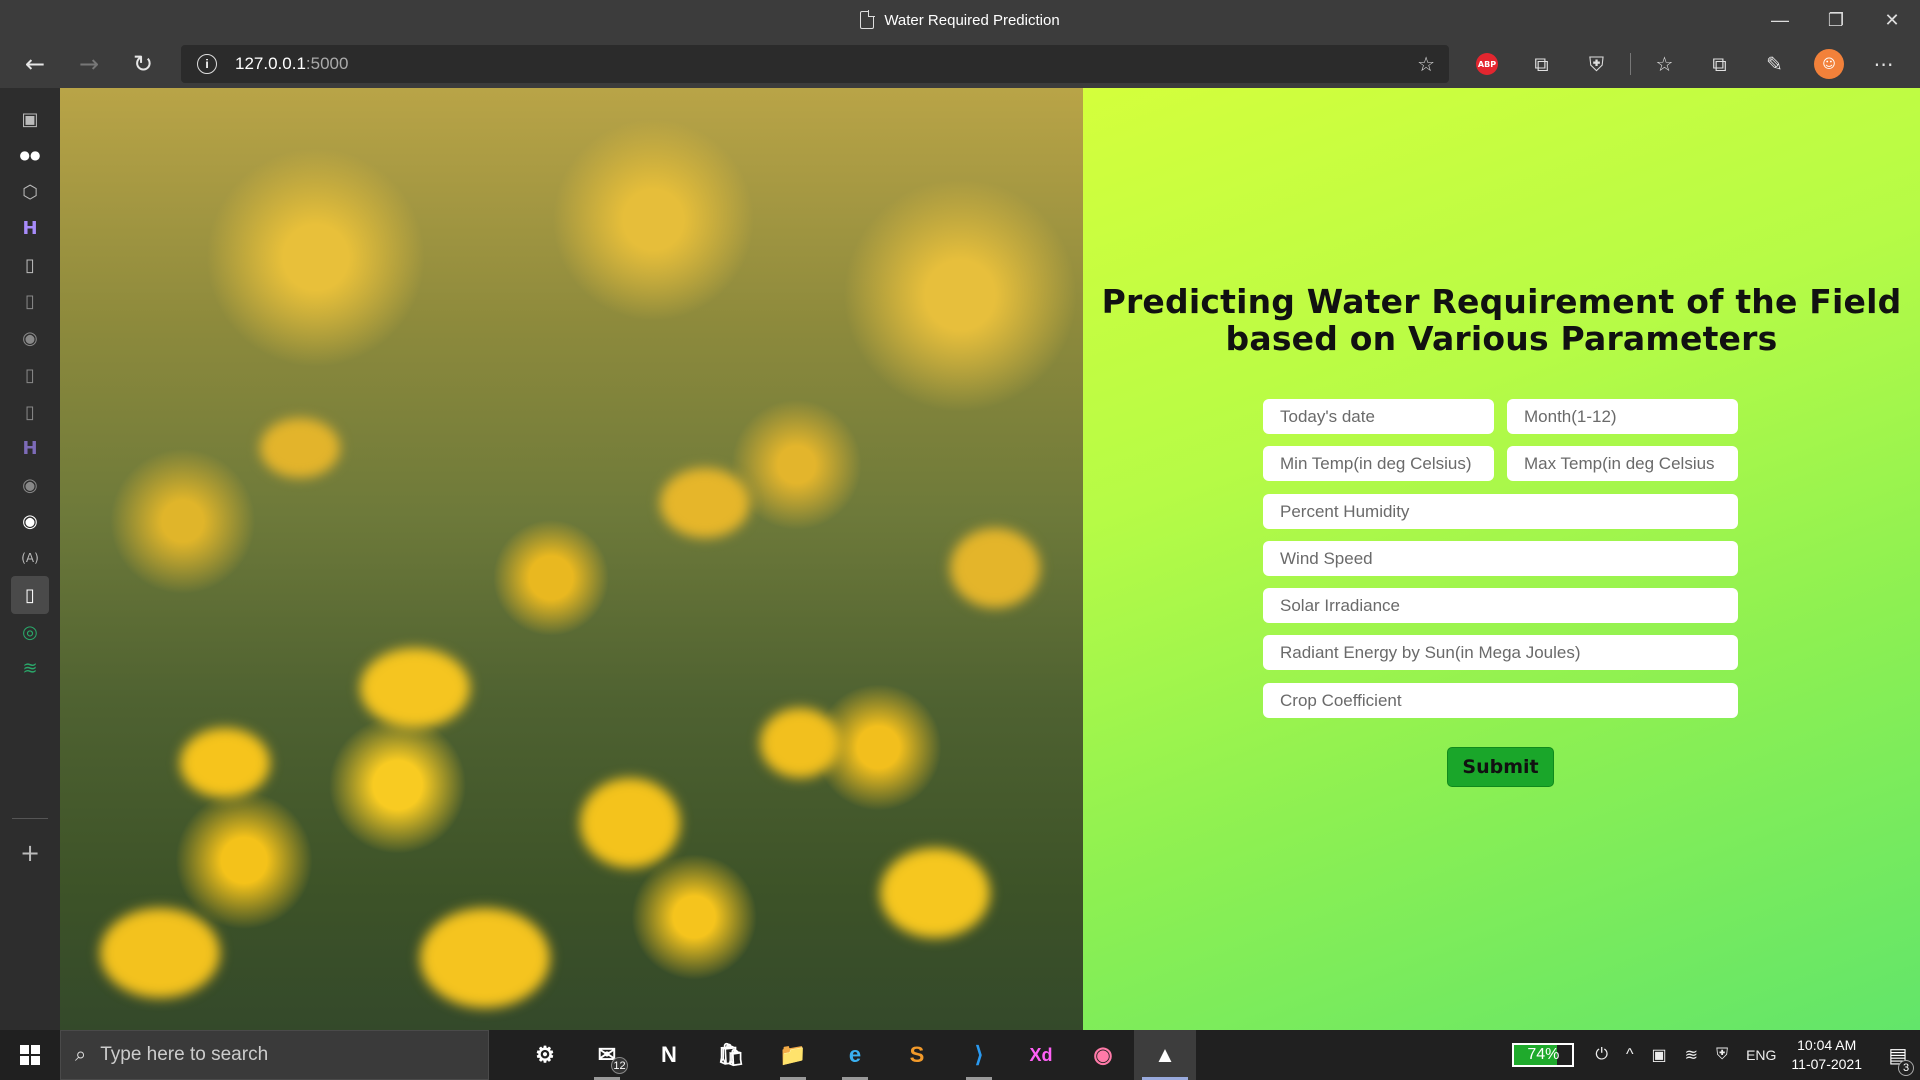 Image resolution: width=1920 pixels, height=1080 pixels. What do you see at coordinates (1501, 338) in the screenshot?
I see `page-title-line-2: based on Various Parameters` at bounding box center [1501, 338].